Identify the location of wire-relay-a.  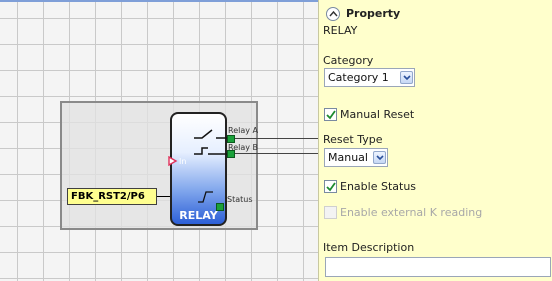
(276, 138).